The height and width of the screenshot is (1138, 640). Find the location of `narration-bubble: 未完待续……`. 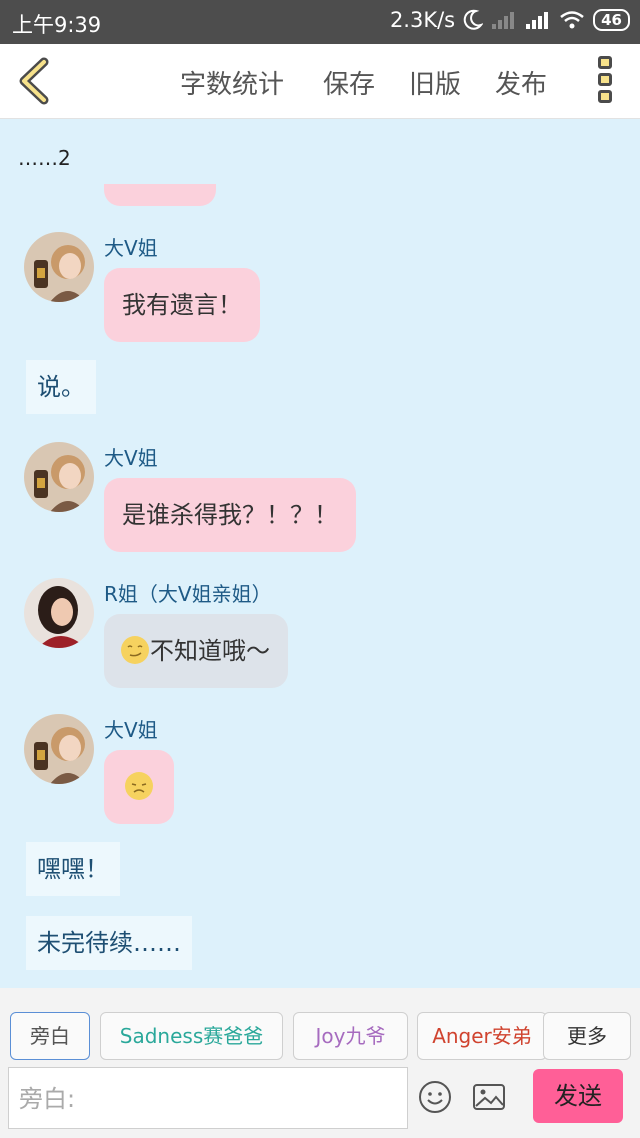

narration-bubble: 未完待续…… is located at coordinates (109, 943).